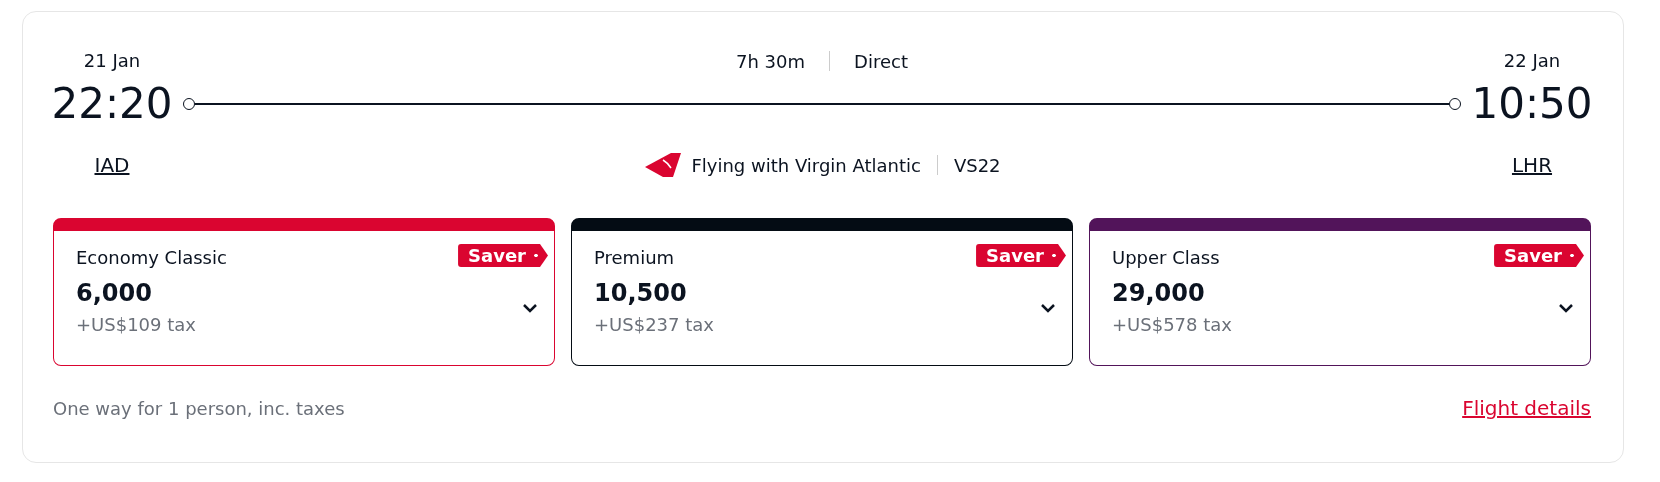  I want to click on fare-note: One way for 1 person, inc. taxes, so click(199, 408).